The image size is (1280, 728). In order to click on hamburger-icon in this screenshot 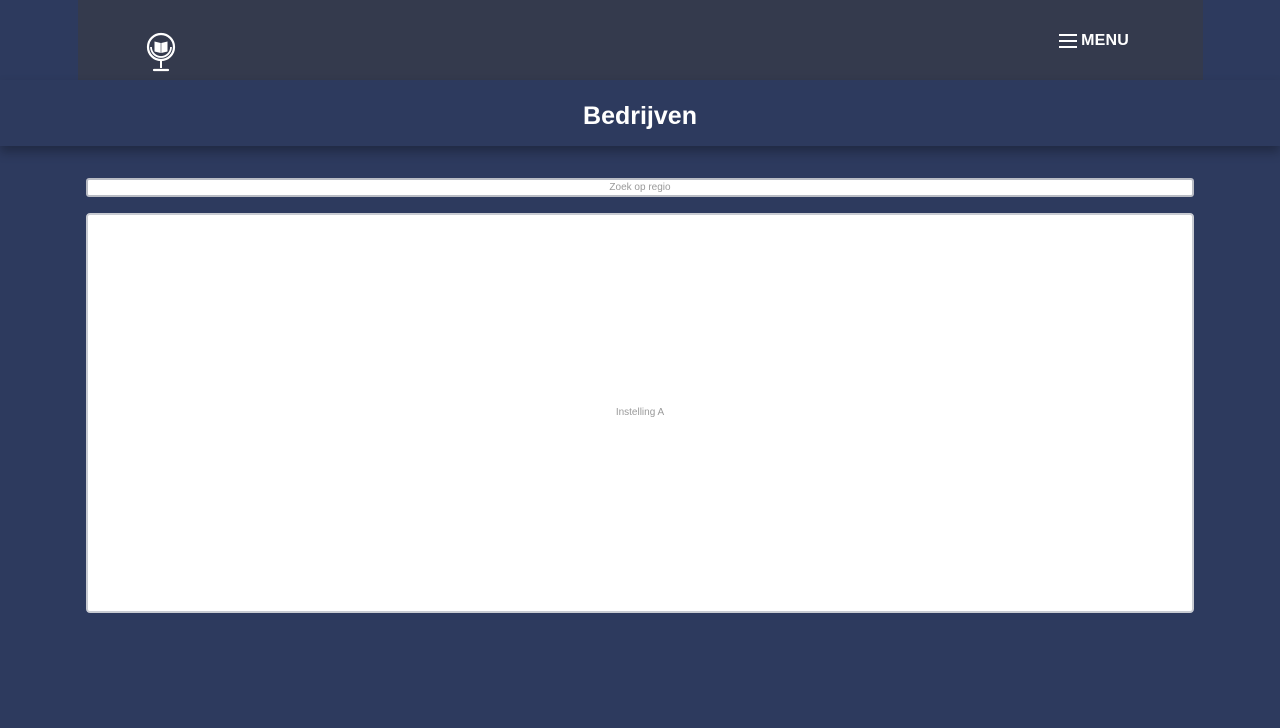, I will do `click(1068, 41)`.